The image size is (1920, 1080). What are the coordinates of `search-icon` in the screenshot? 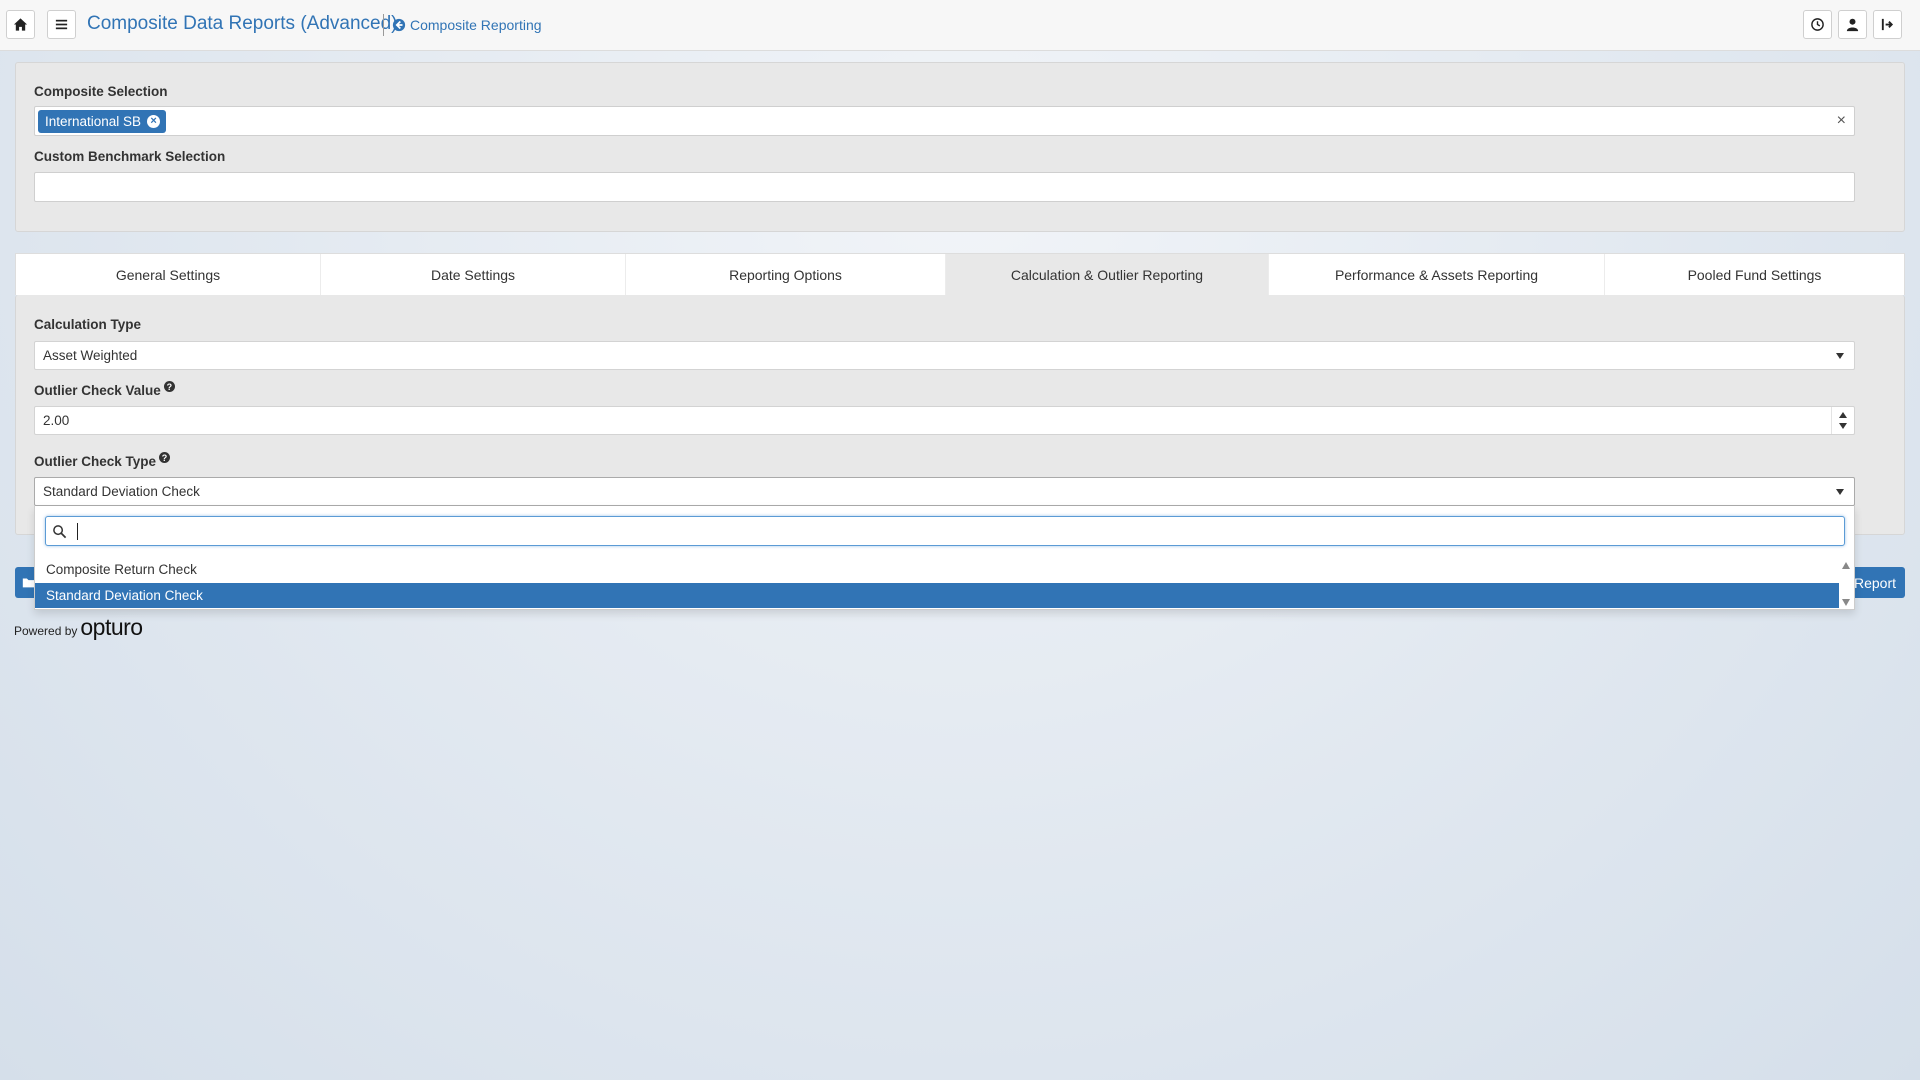 It's located at (60, 531).